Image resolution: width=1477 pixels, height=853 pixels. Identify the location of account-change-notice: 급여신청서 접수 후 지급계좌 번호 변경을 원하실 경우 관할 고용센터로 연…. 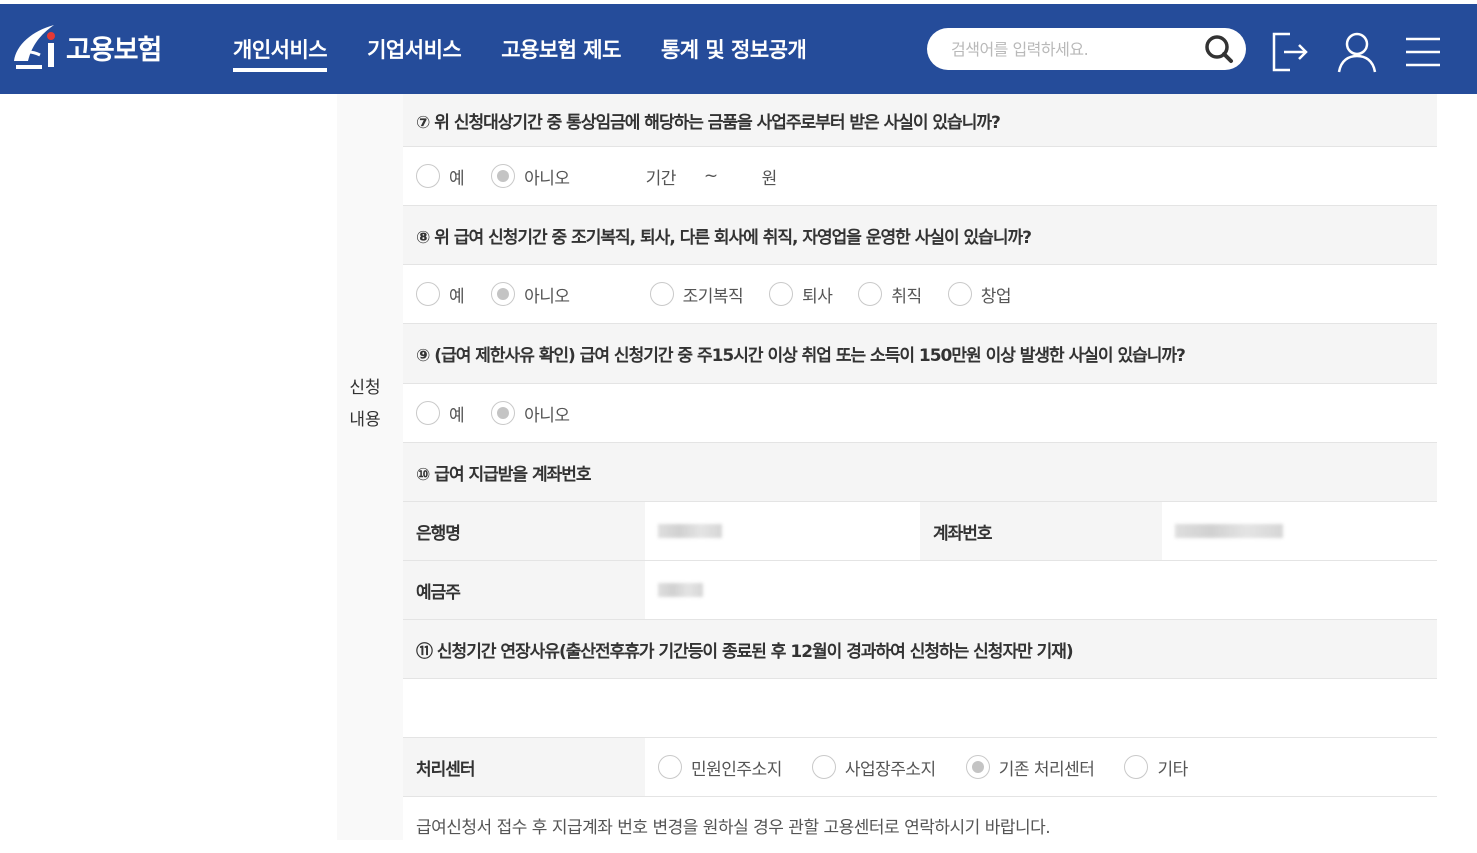
(733, 827).